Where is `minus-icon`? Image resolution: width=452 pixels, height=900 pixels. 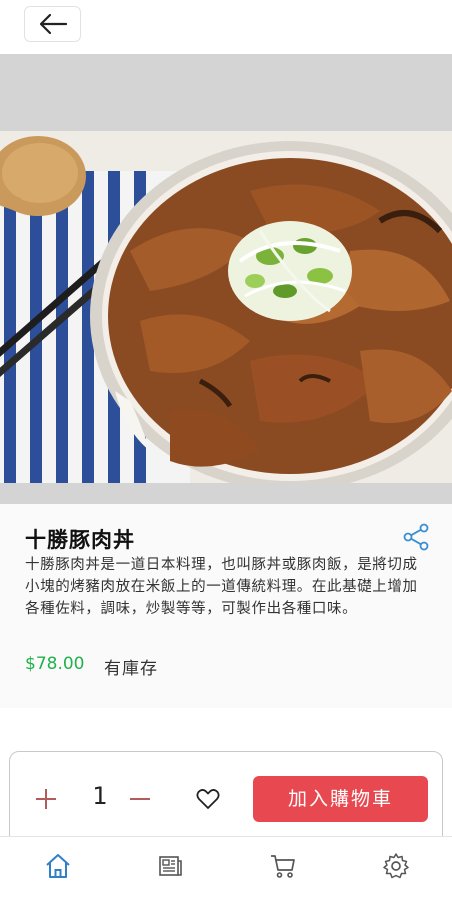 minus-icon is located at coordinates (140, 799).